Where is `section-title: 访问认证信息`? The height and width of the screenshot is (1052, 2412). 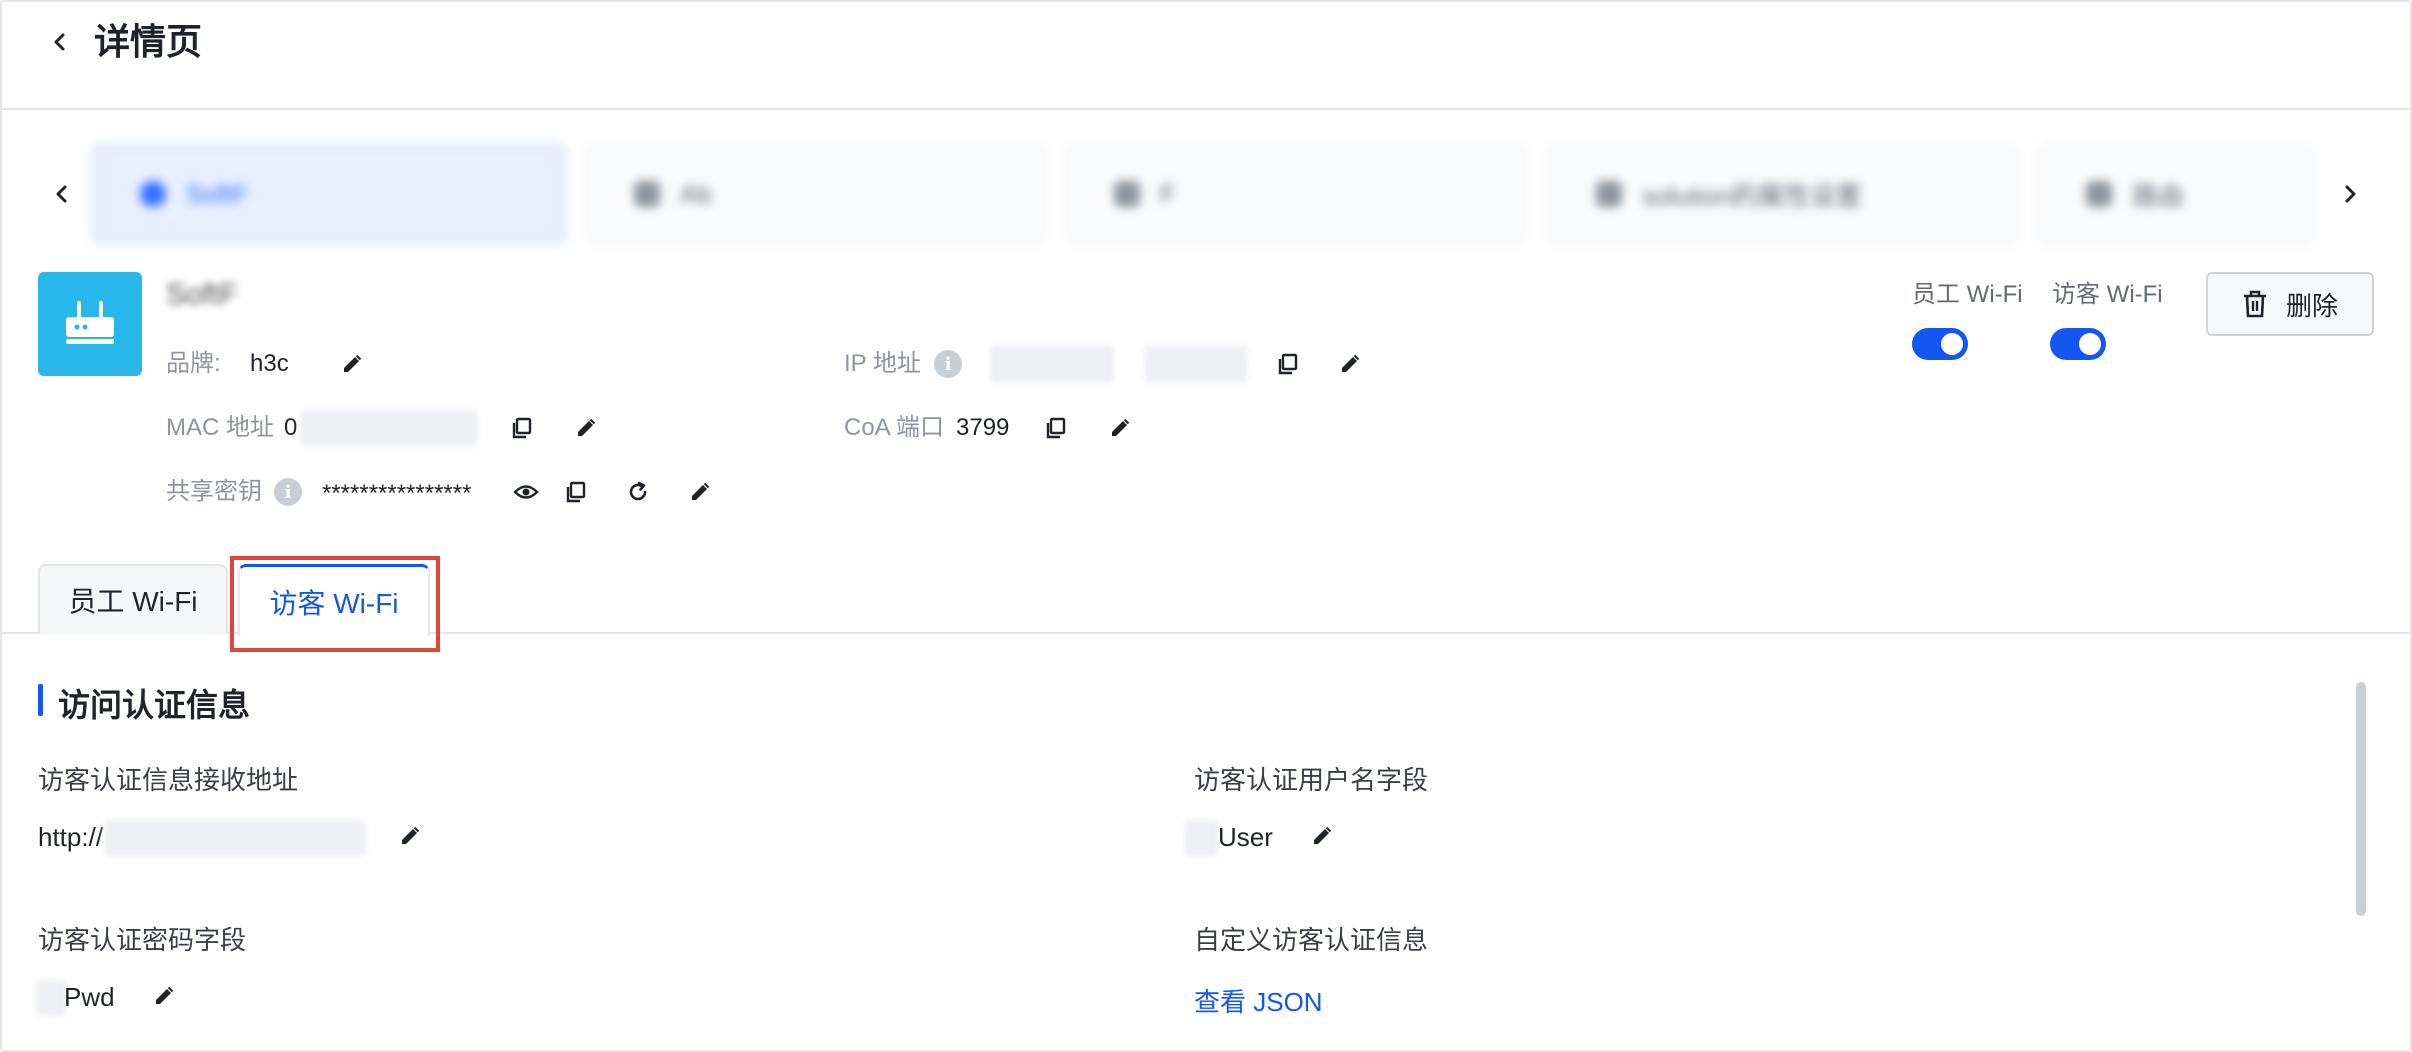
section-title: 访问认证信息 is located at coordinates (154, 705).